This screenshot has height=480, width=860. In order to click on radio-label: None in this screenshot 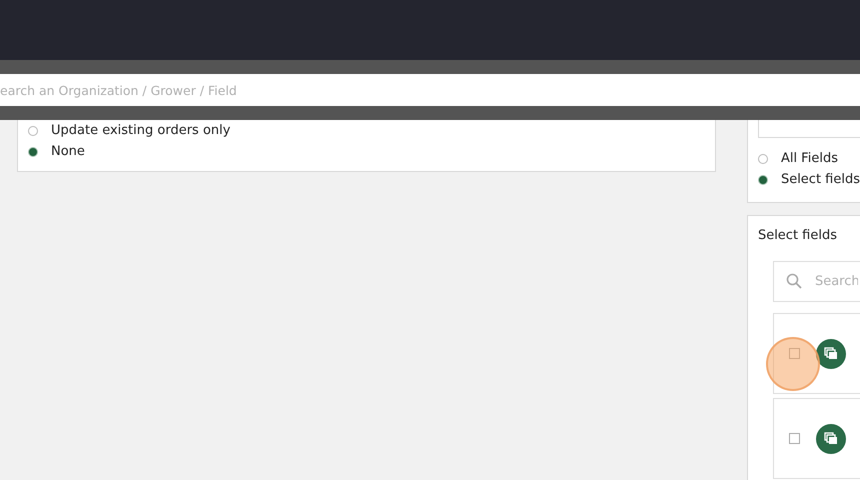, I will do `click(68, 151)`.